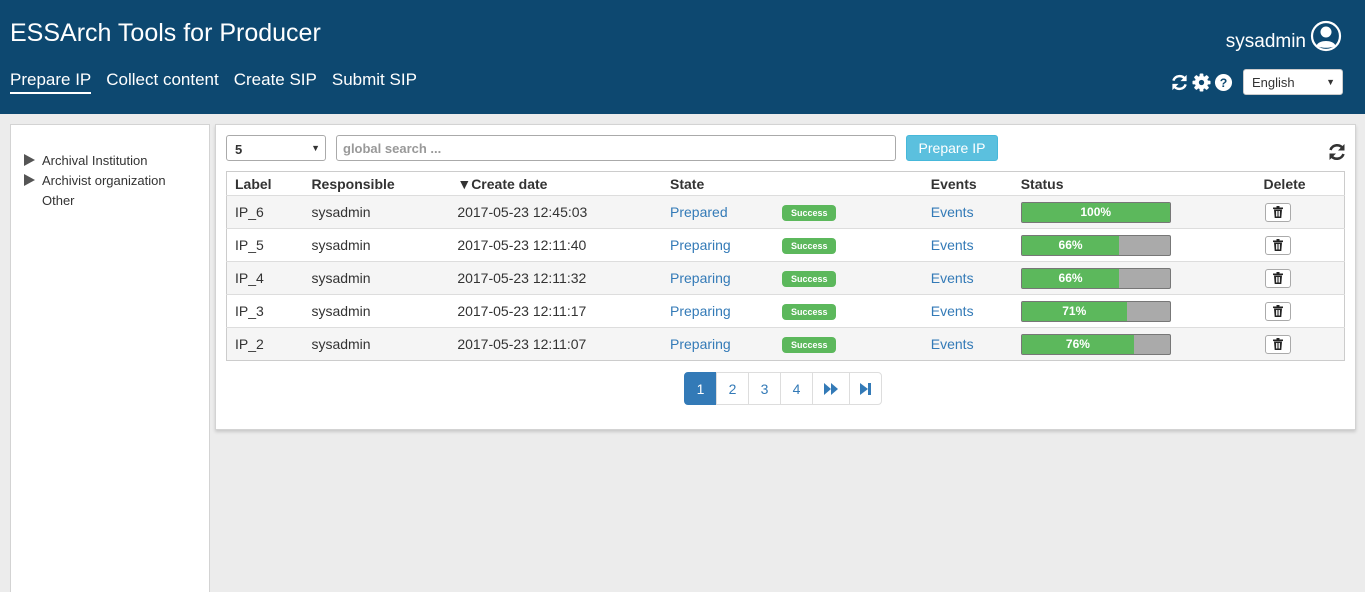  I want to click on gear-icon, so click(1201, 82).